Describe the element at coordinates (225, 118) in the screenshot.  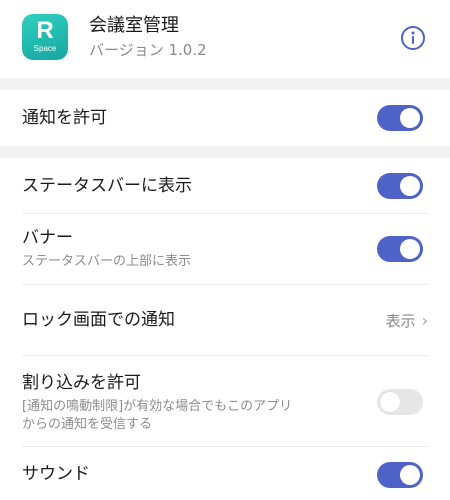
I see `row-allow-notifications: 通知を許可` at that location.